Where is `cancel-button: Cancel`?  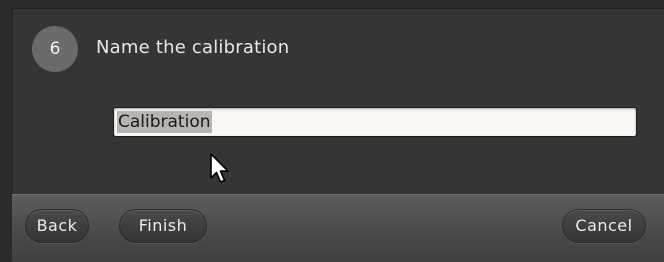
cancel-button: Cancel is located at coordinates (604, 226).